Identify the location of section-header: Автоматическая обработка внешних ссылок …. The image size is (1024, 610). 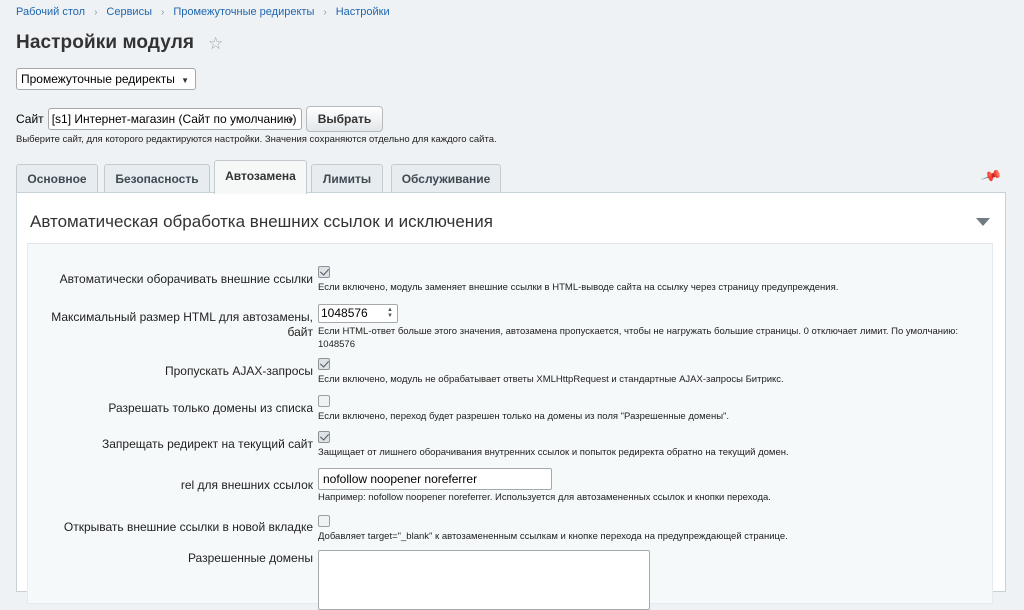
(510, 222).